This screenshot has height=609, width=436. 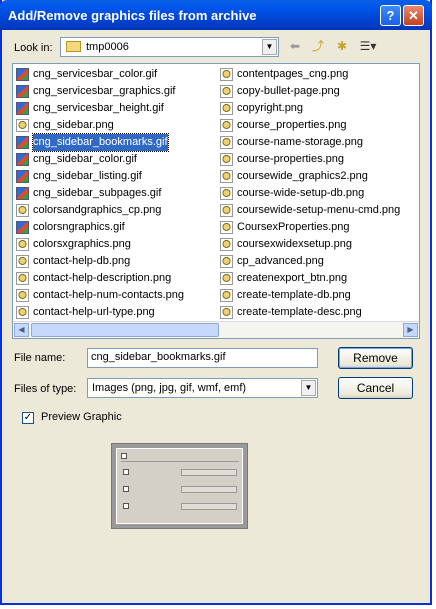 What do you see at coordinates (310, 176) in the screenshot?
I see `file-list-item: coursewide_graphics2.png` at bounding box center [310, 176].